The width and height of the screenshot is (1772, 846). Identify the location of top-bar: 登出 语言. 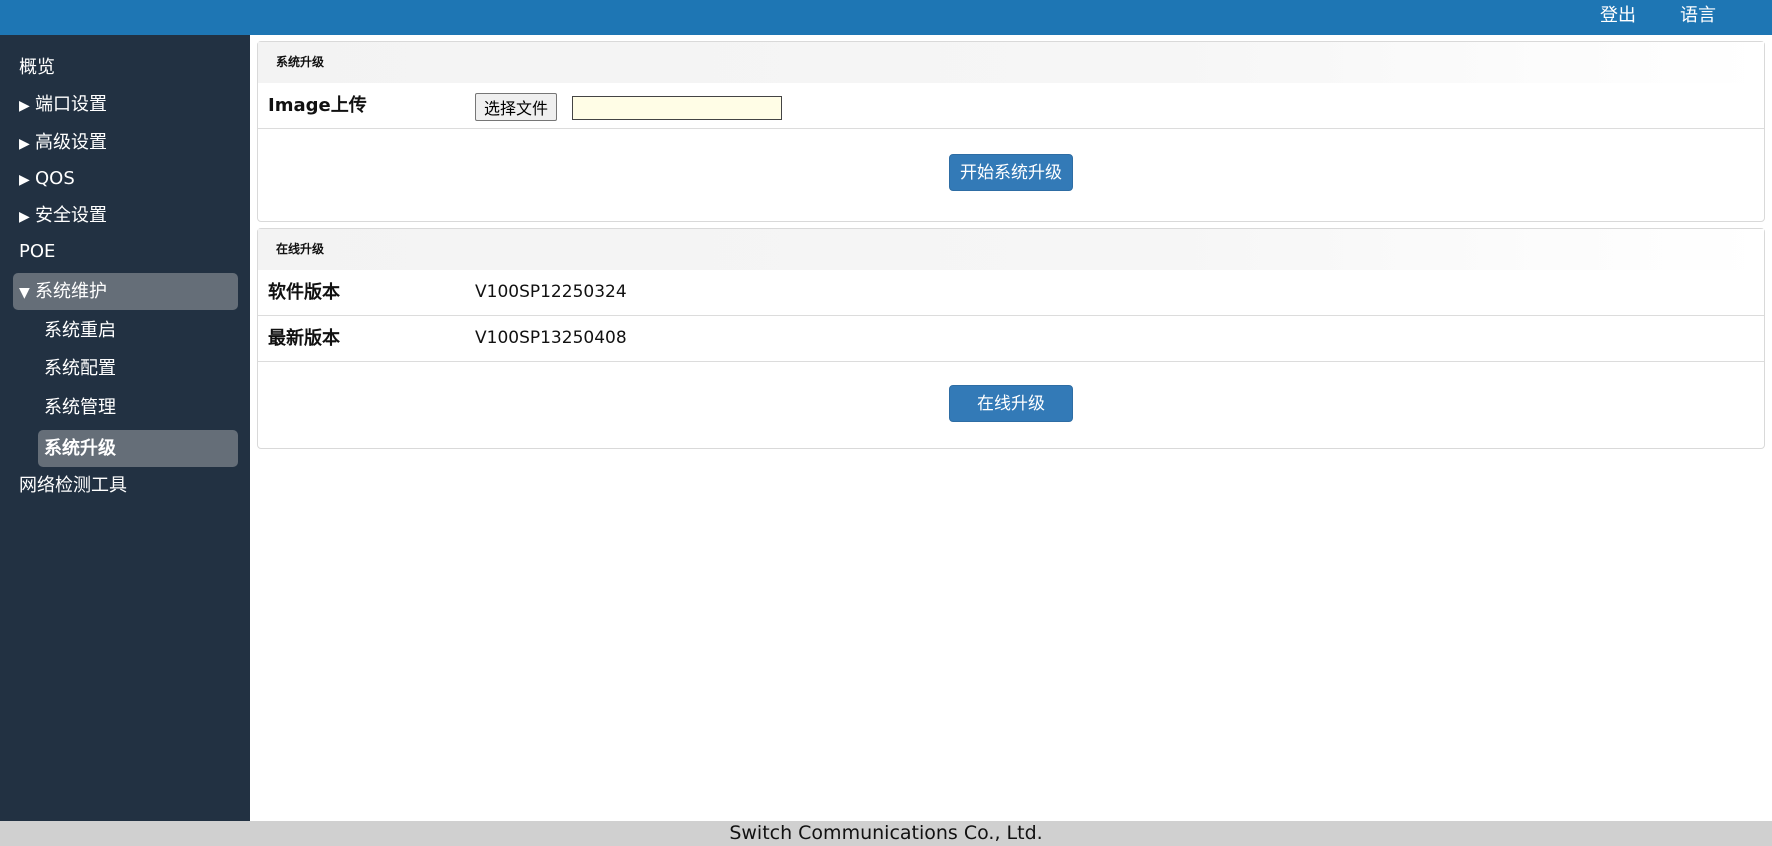
(886, 17).